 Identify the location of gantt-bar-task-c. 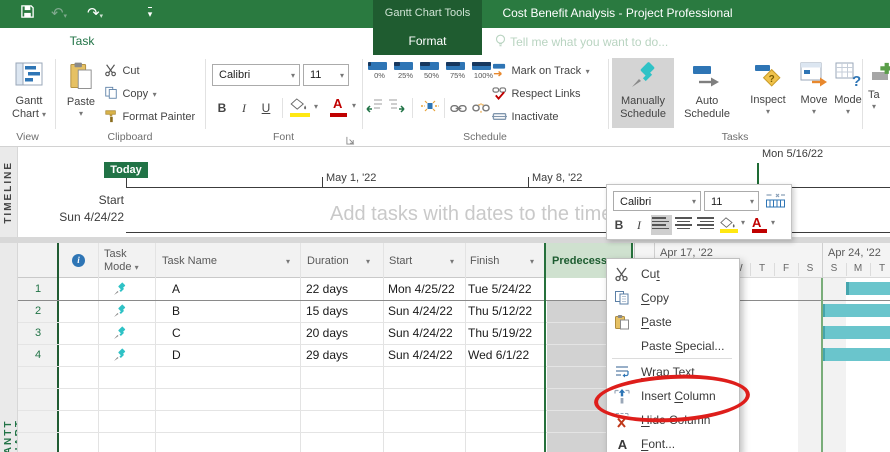
(857, 332).